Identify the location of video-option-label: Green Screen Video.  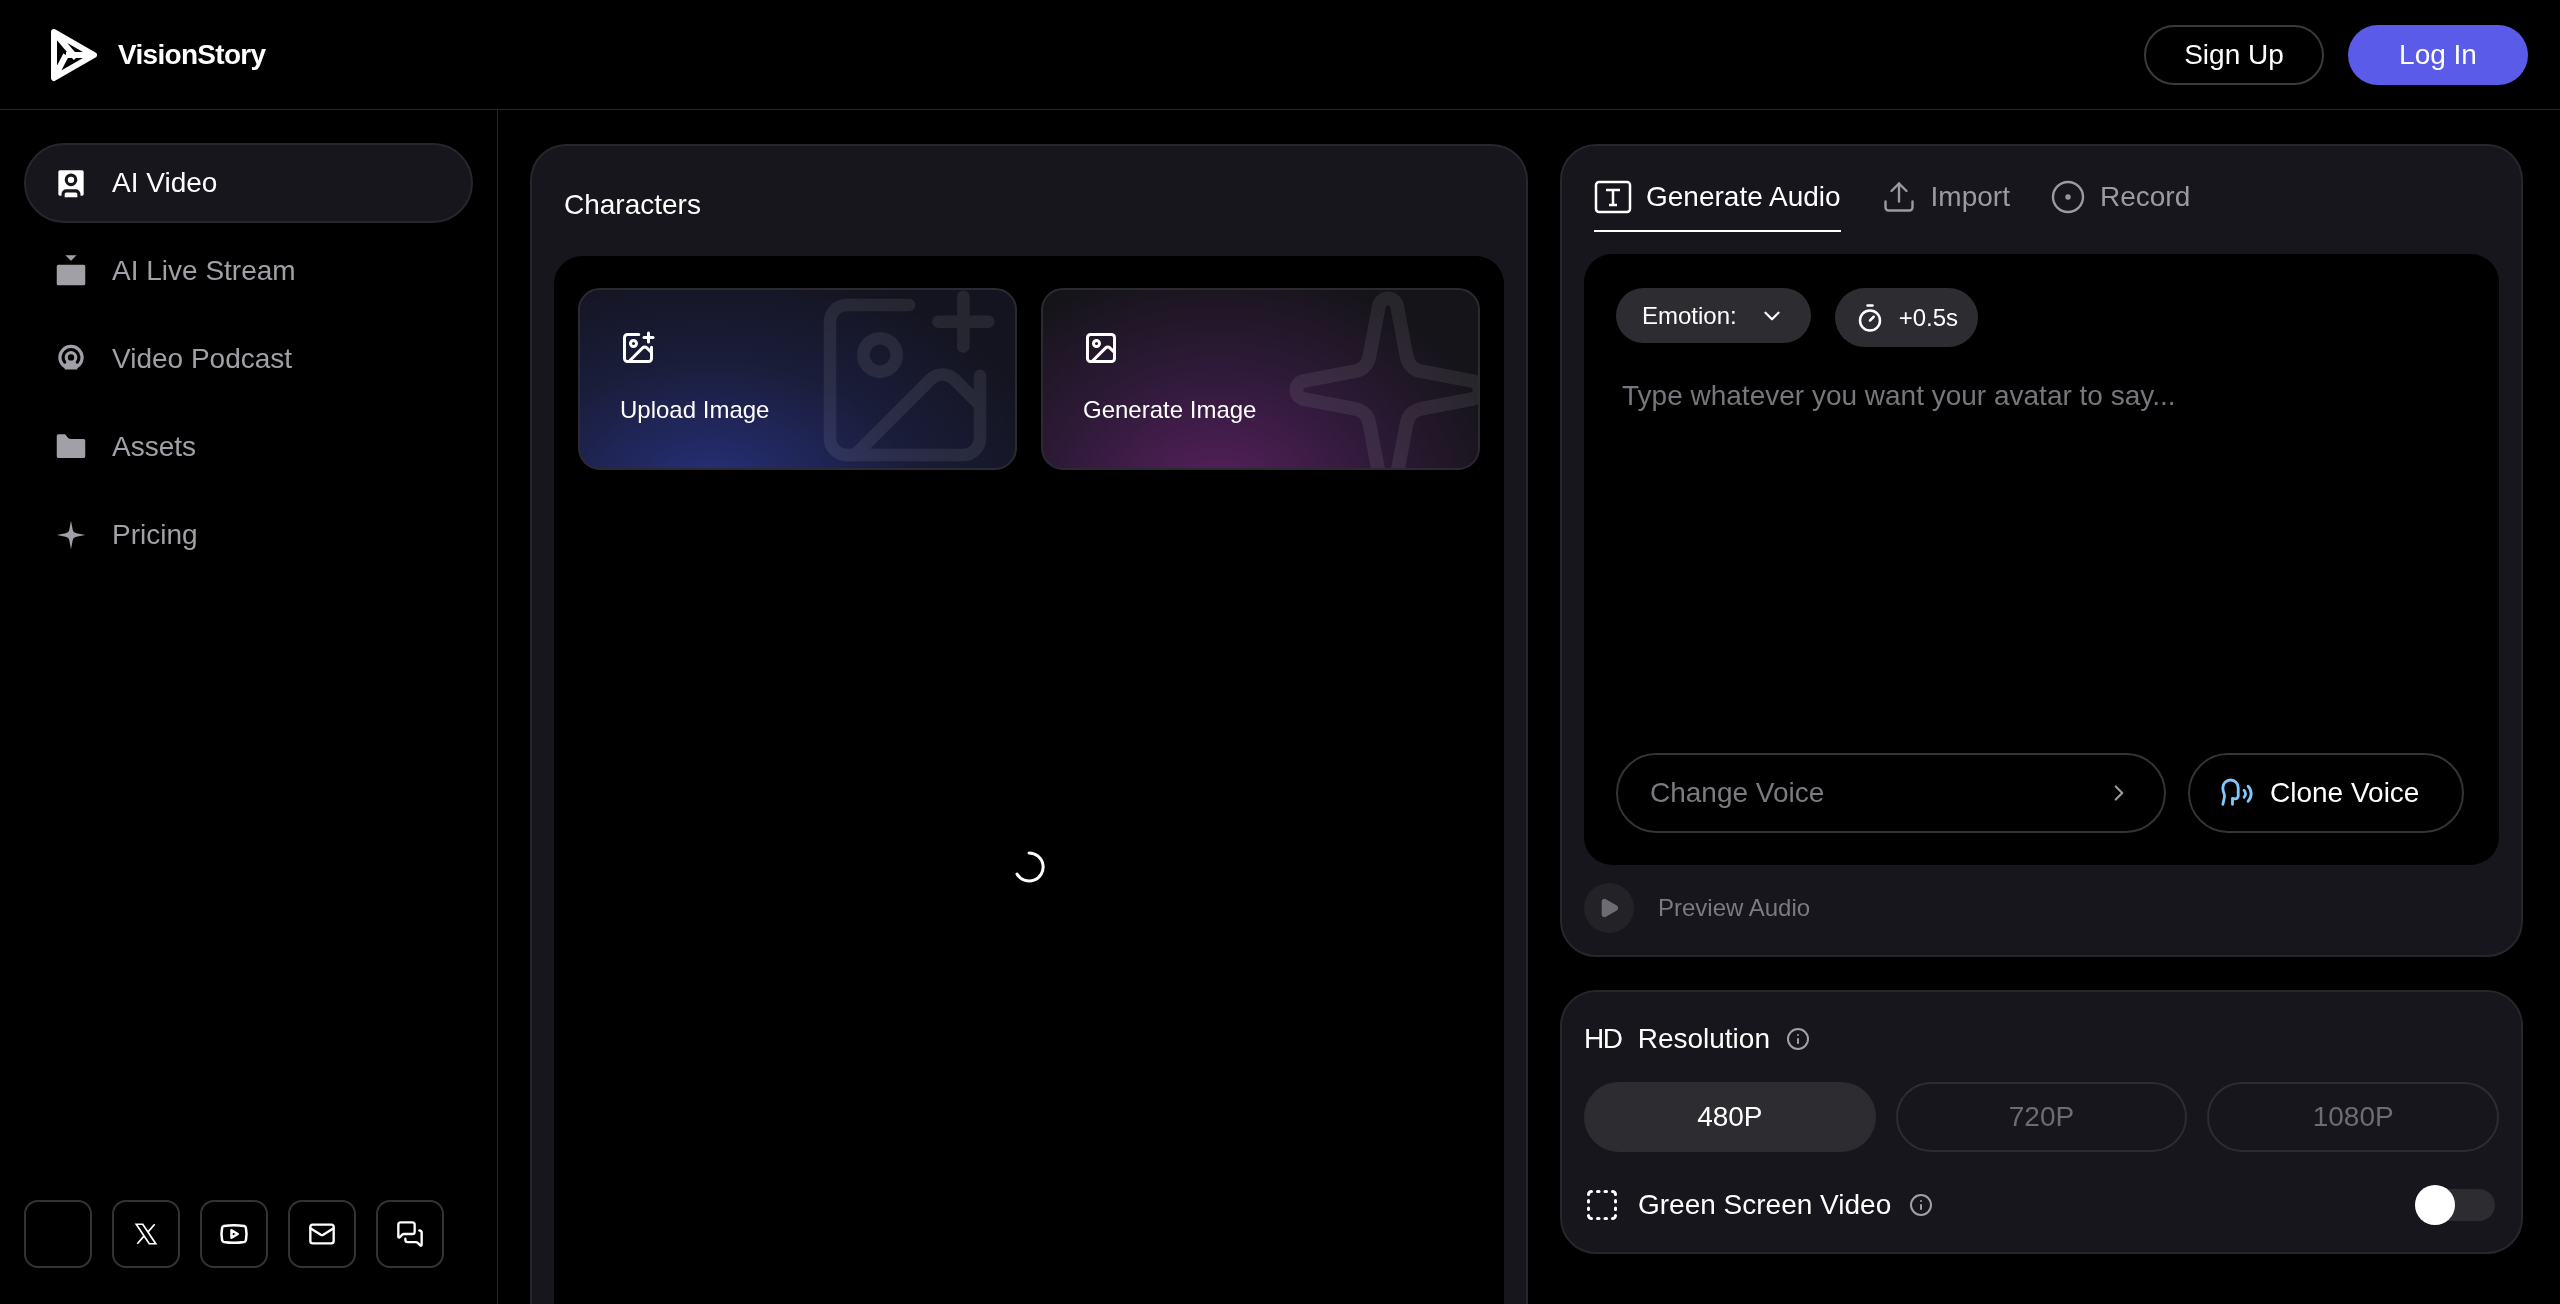
(1765, 1205).